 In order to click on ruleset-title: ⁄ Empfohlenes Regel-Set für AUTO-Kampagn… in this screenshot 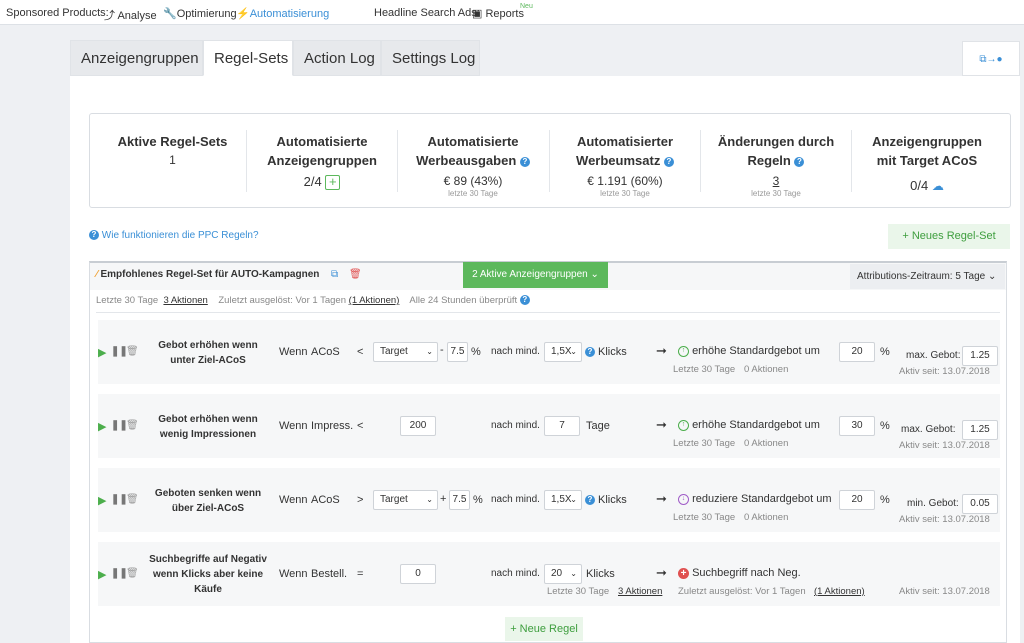, I will do `click(208, 274)`.